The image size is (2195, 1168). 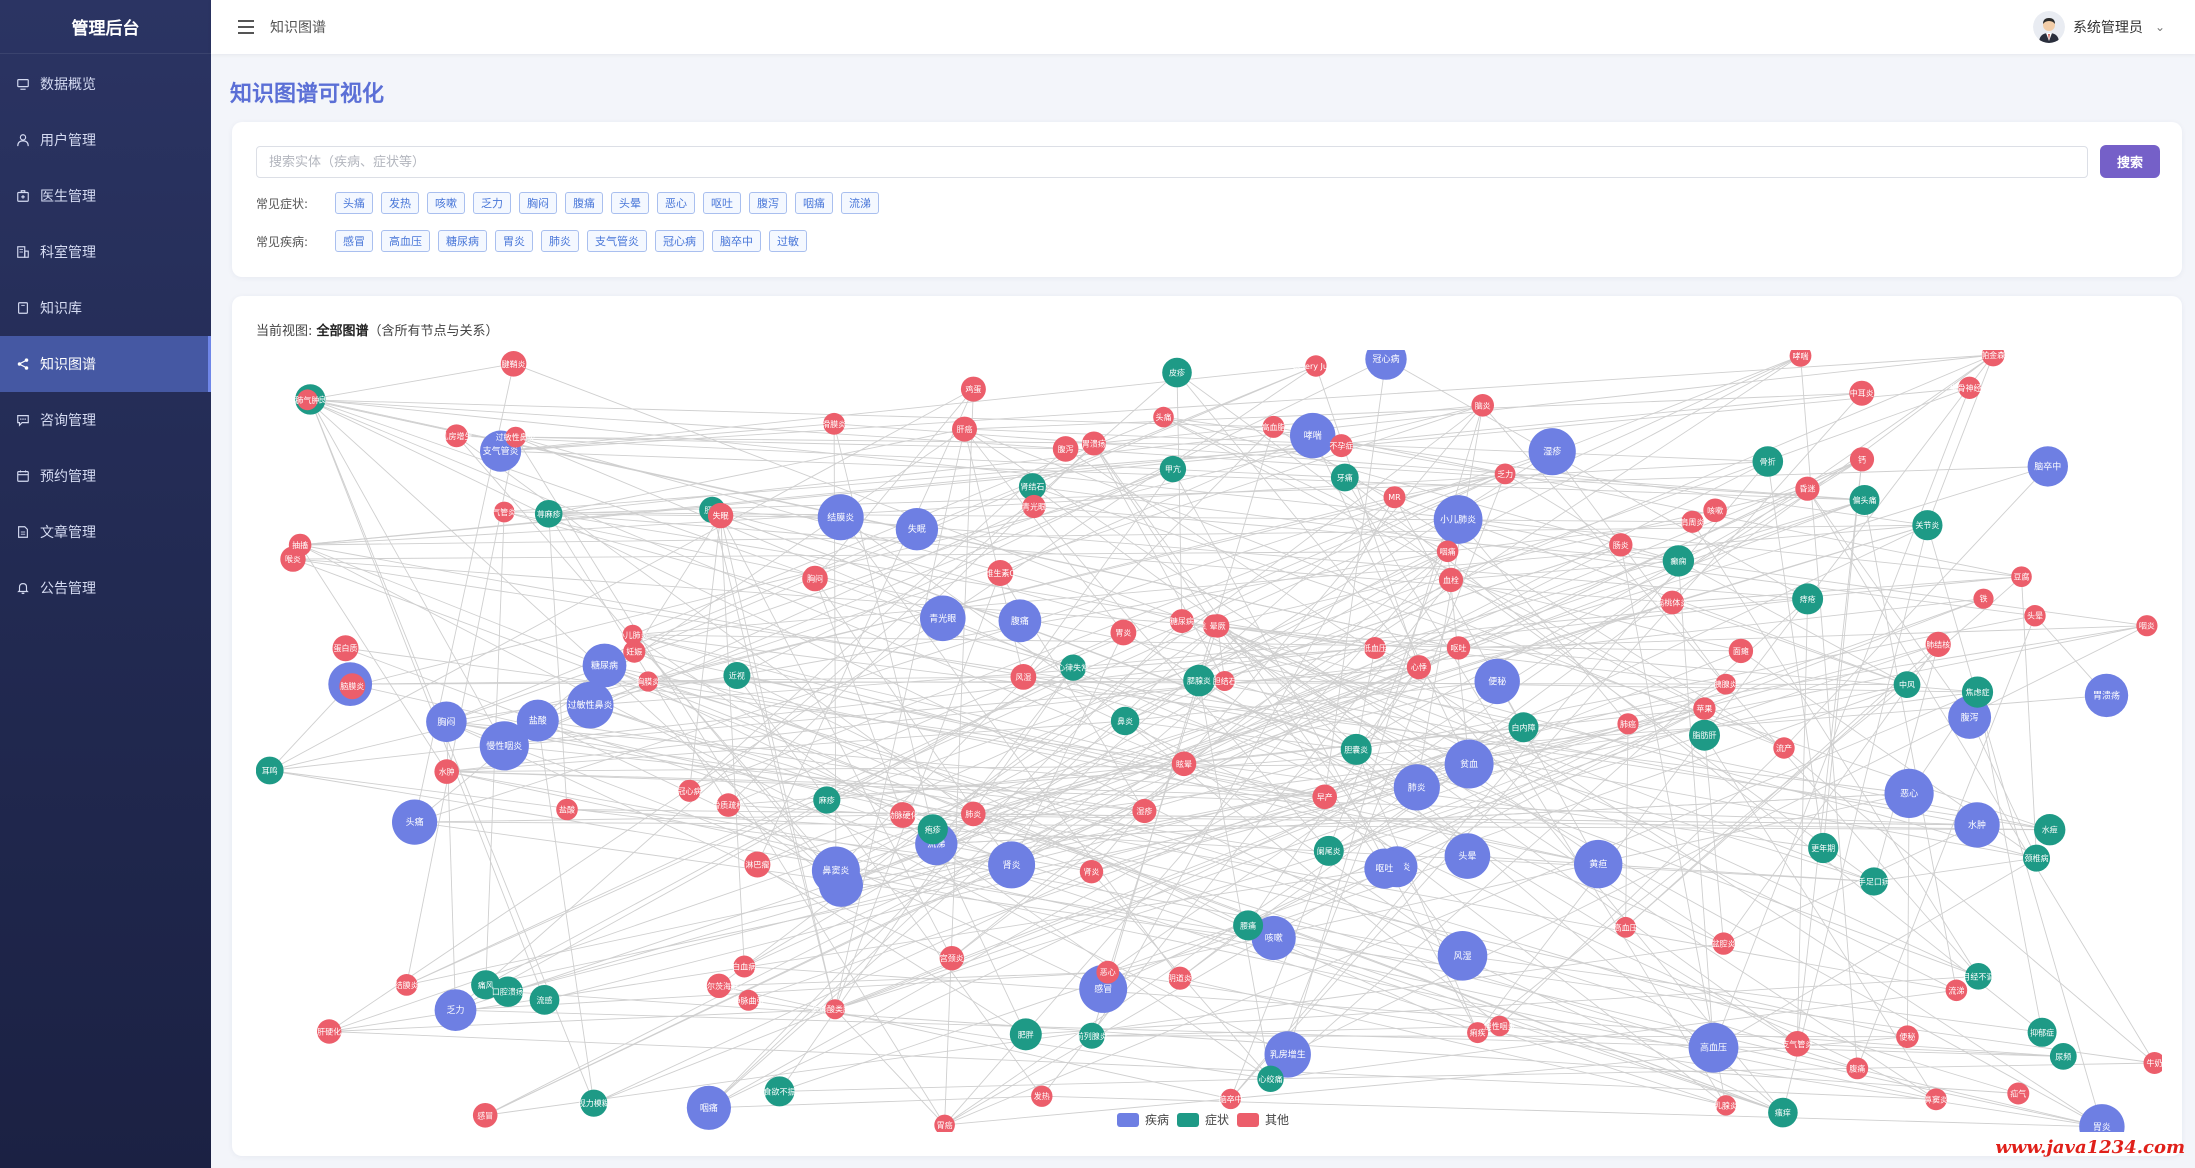 What do you see at coordinates (1316, 366) in the screenshot?
I see `other-node: Celery Juice` at bounding box center [1316, 366].